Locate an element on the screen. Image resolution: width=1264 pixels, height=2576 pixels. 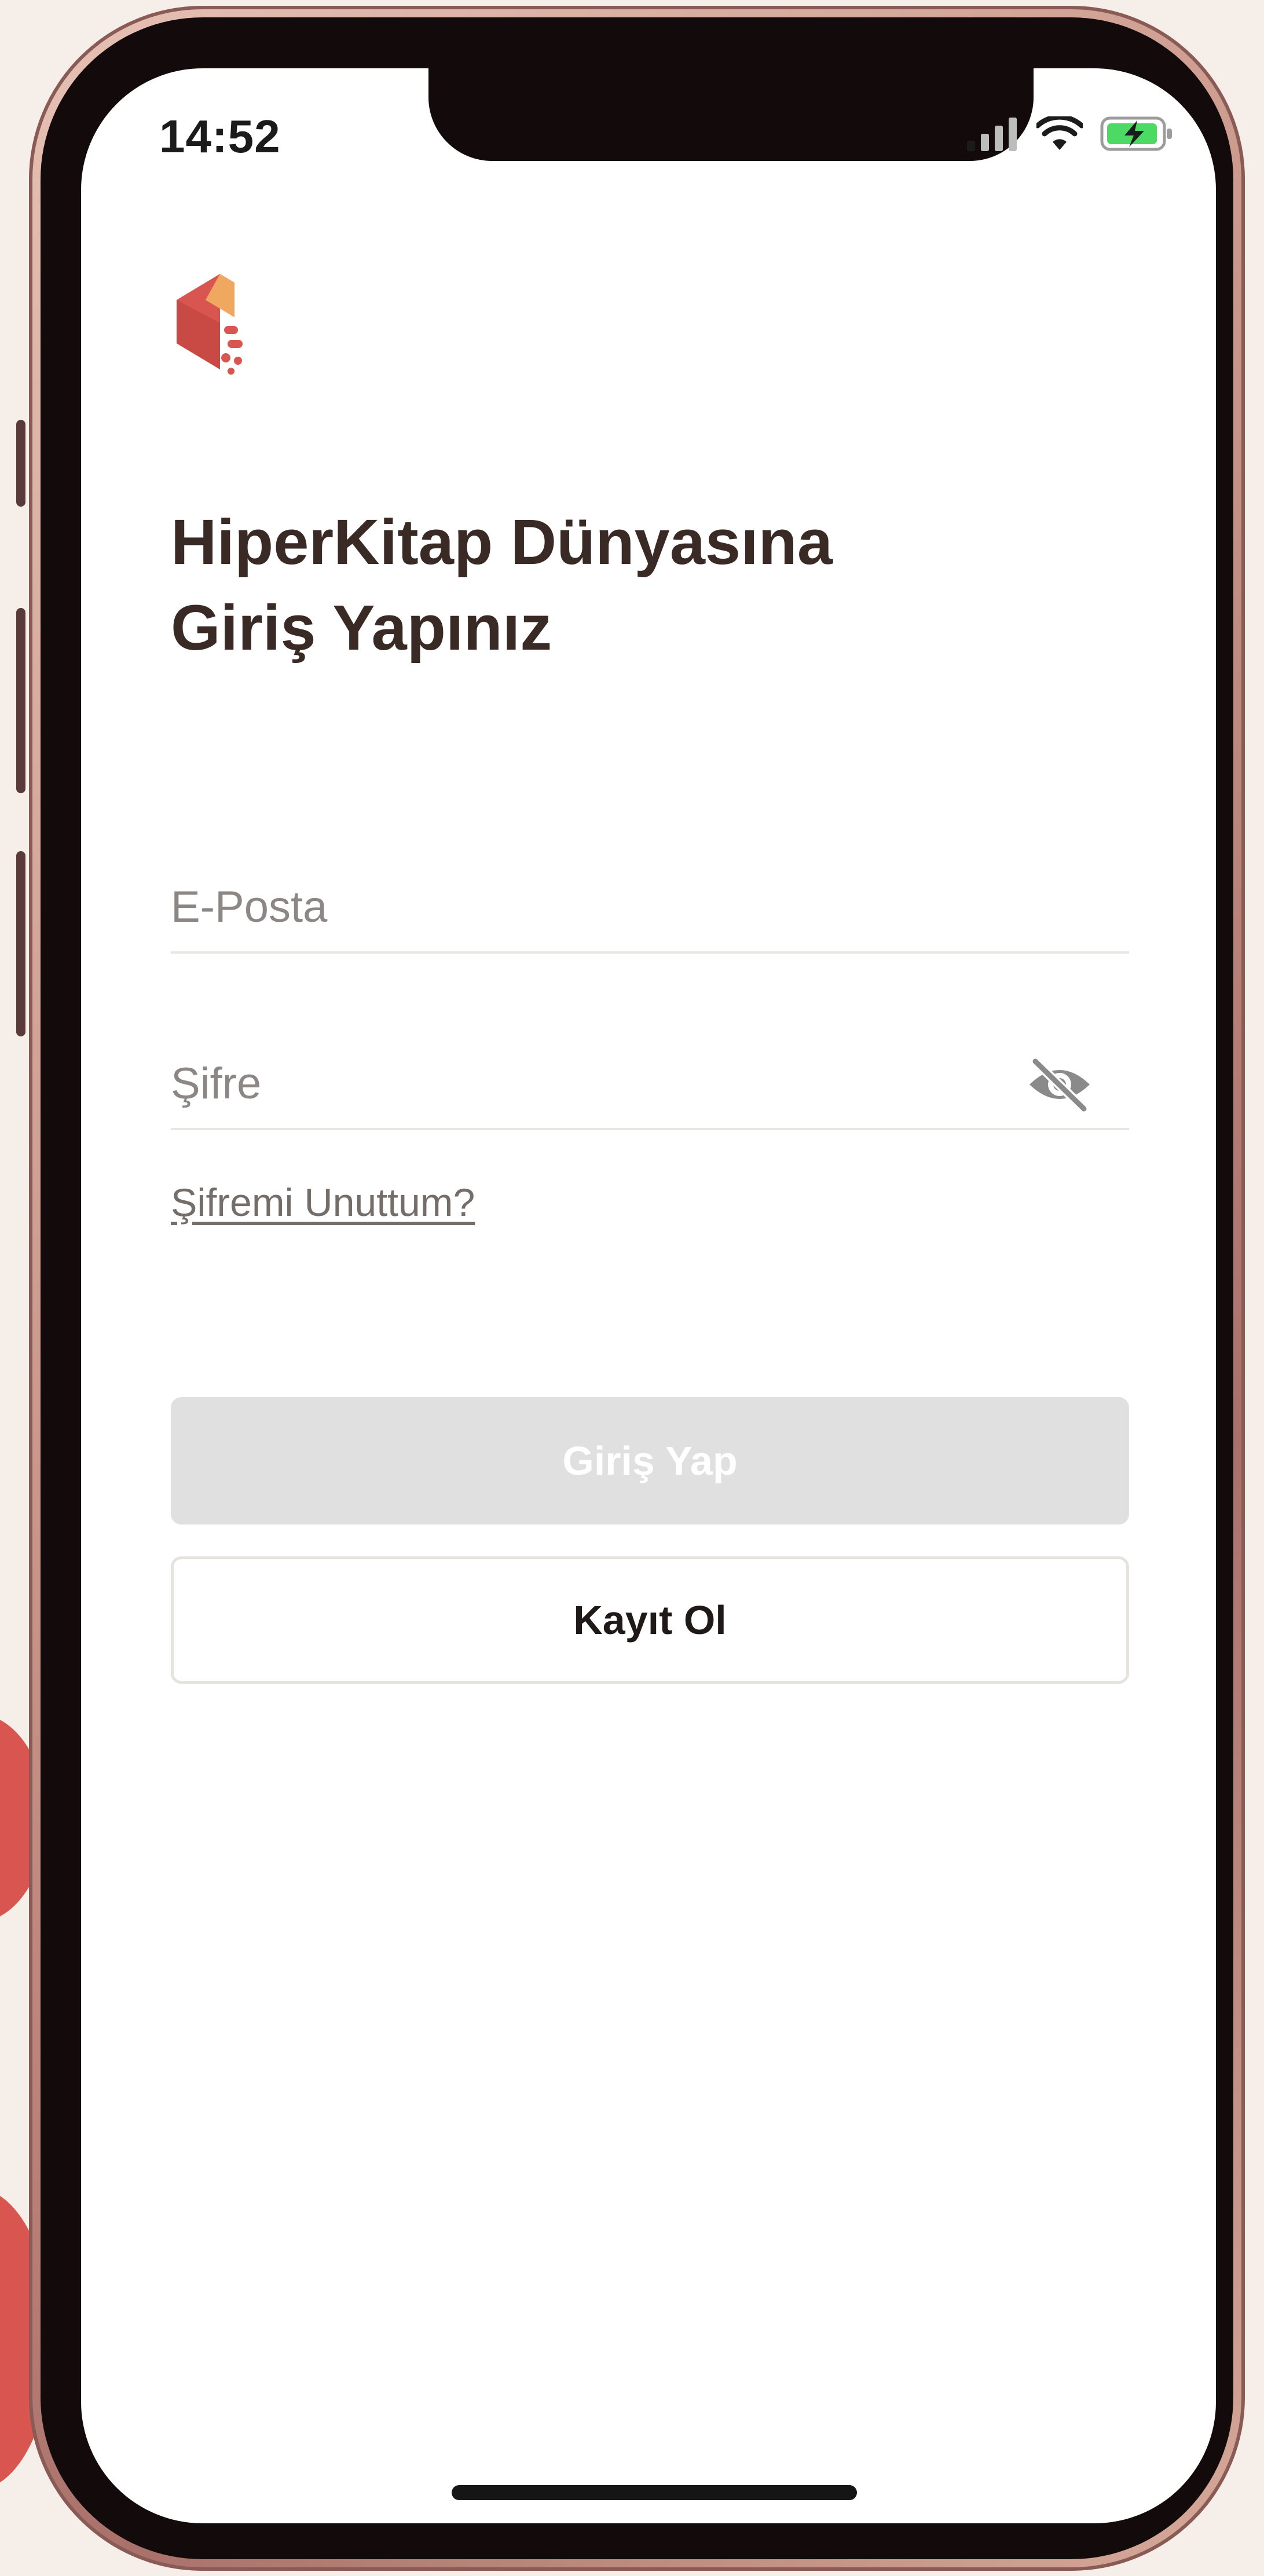
battery-charging-icon is located at coordinates (1136, 133).